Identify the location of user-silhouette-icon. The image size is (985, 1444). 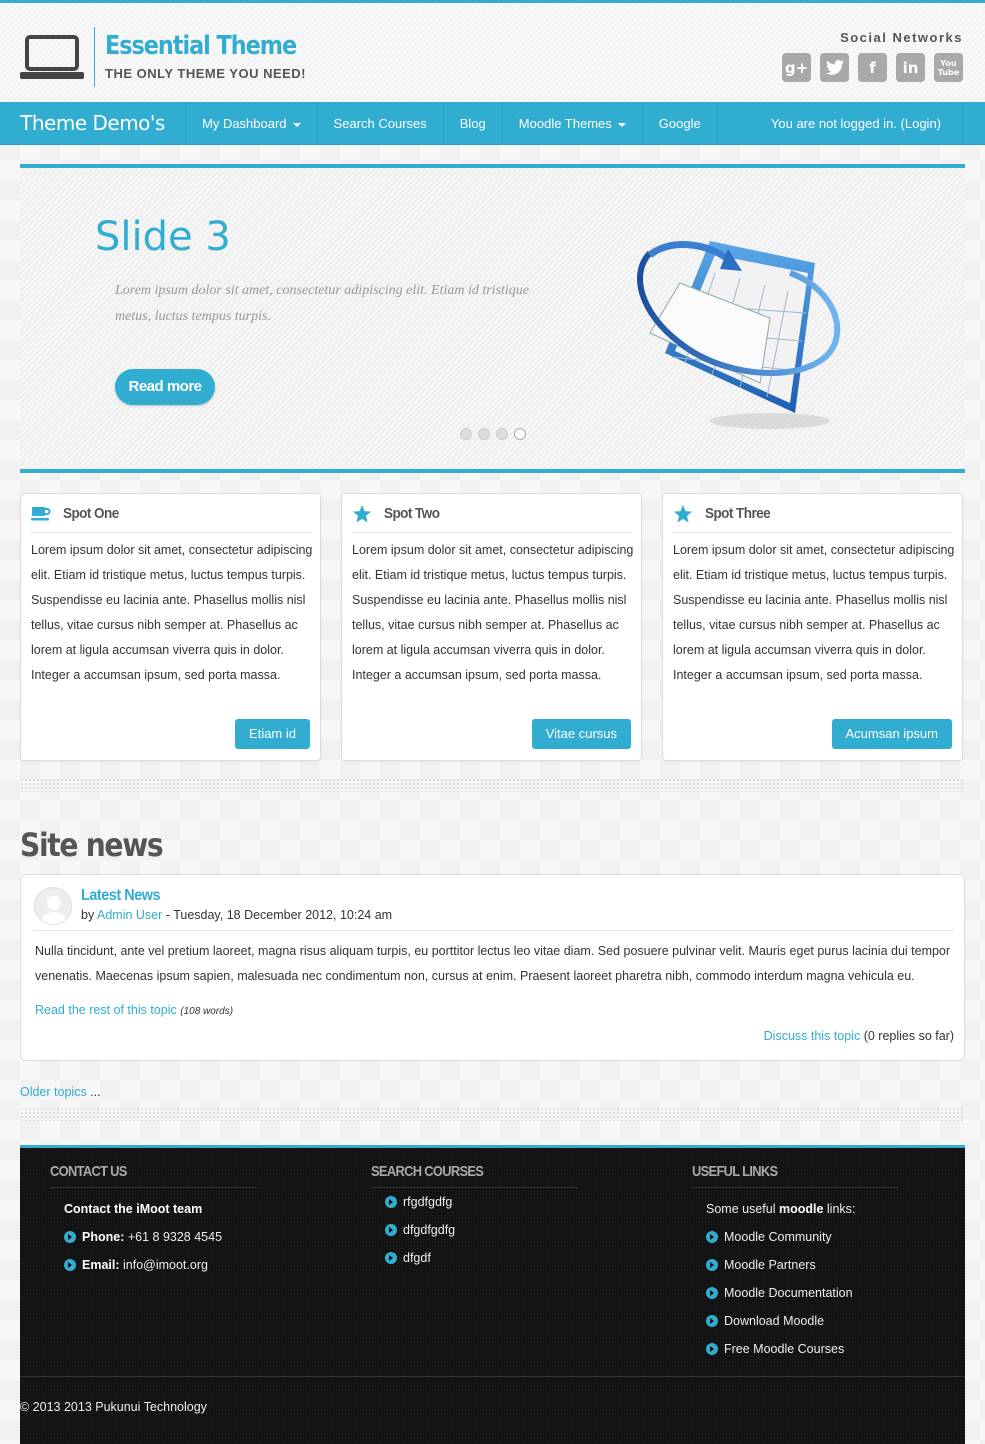
(54, 910).